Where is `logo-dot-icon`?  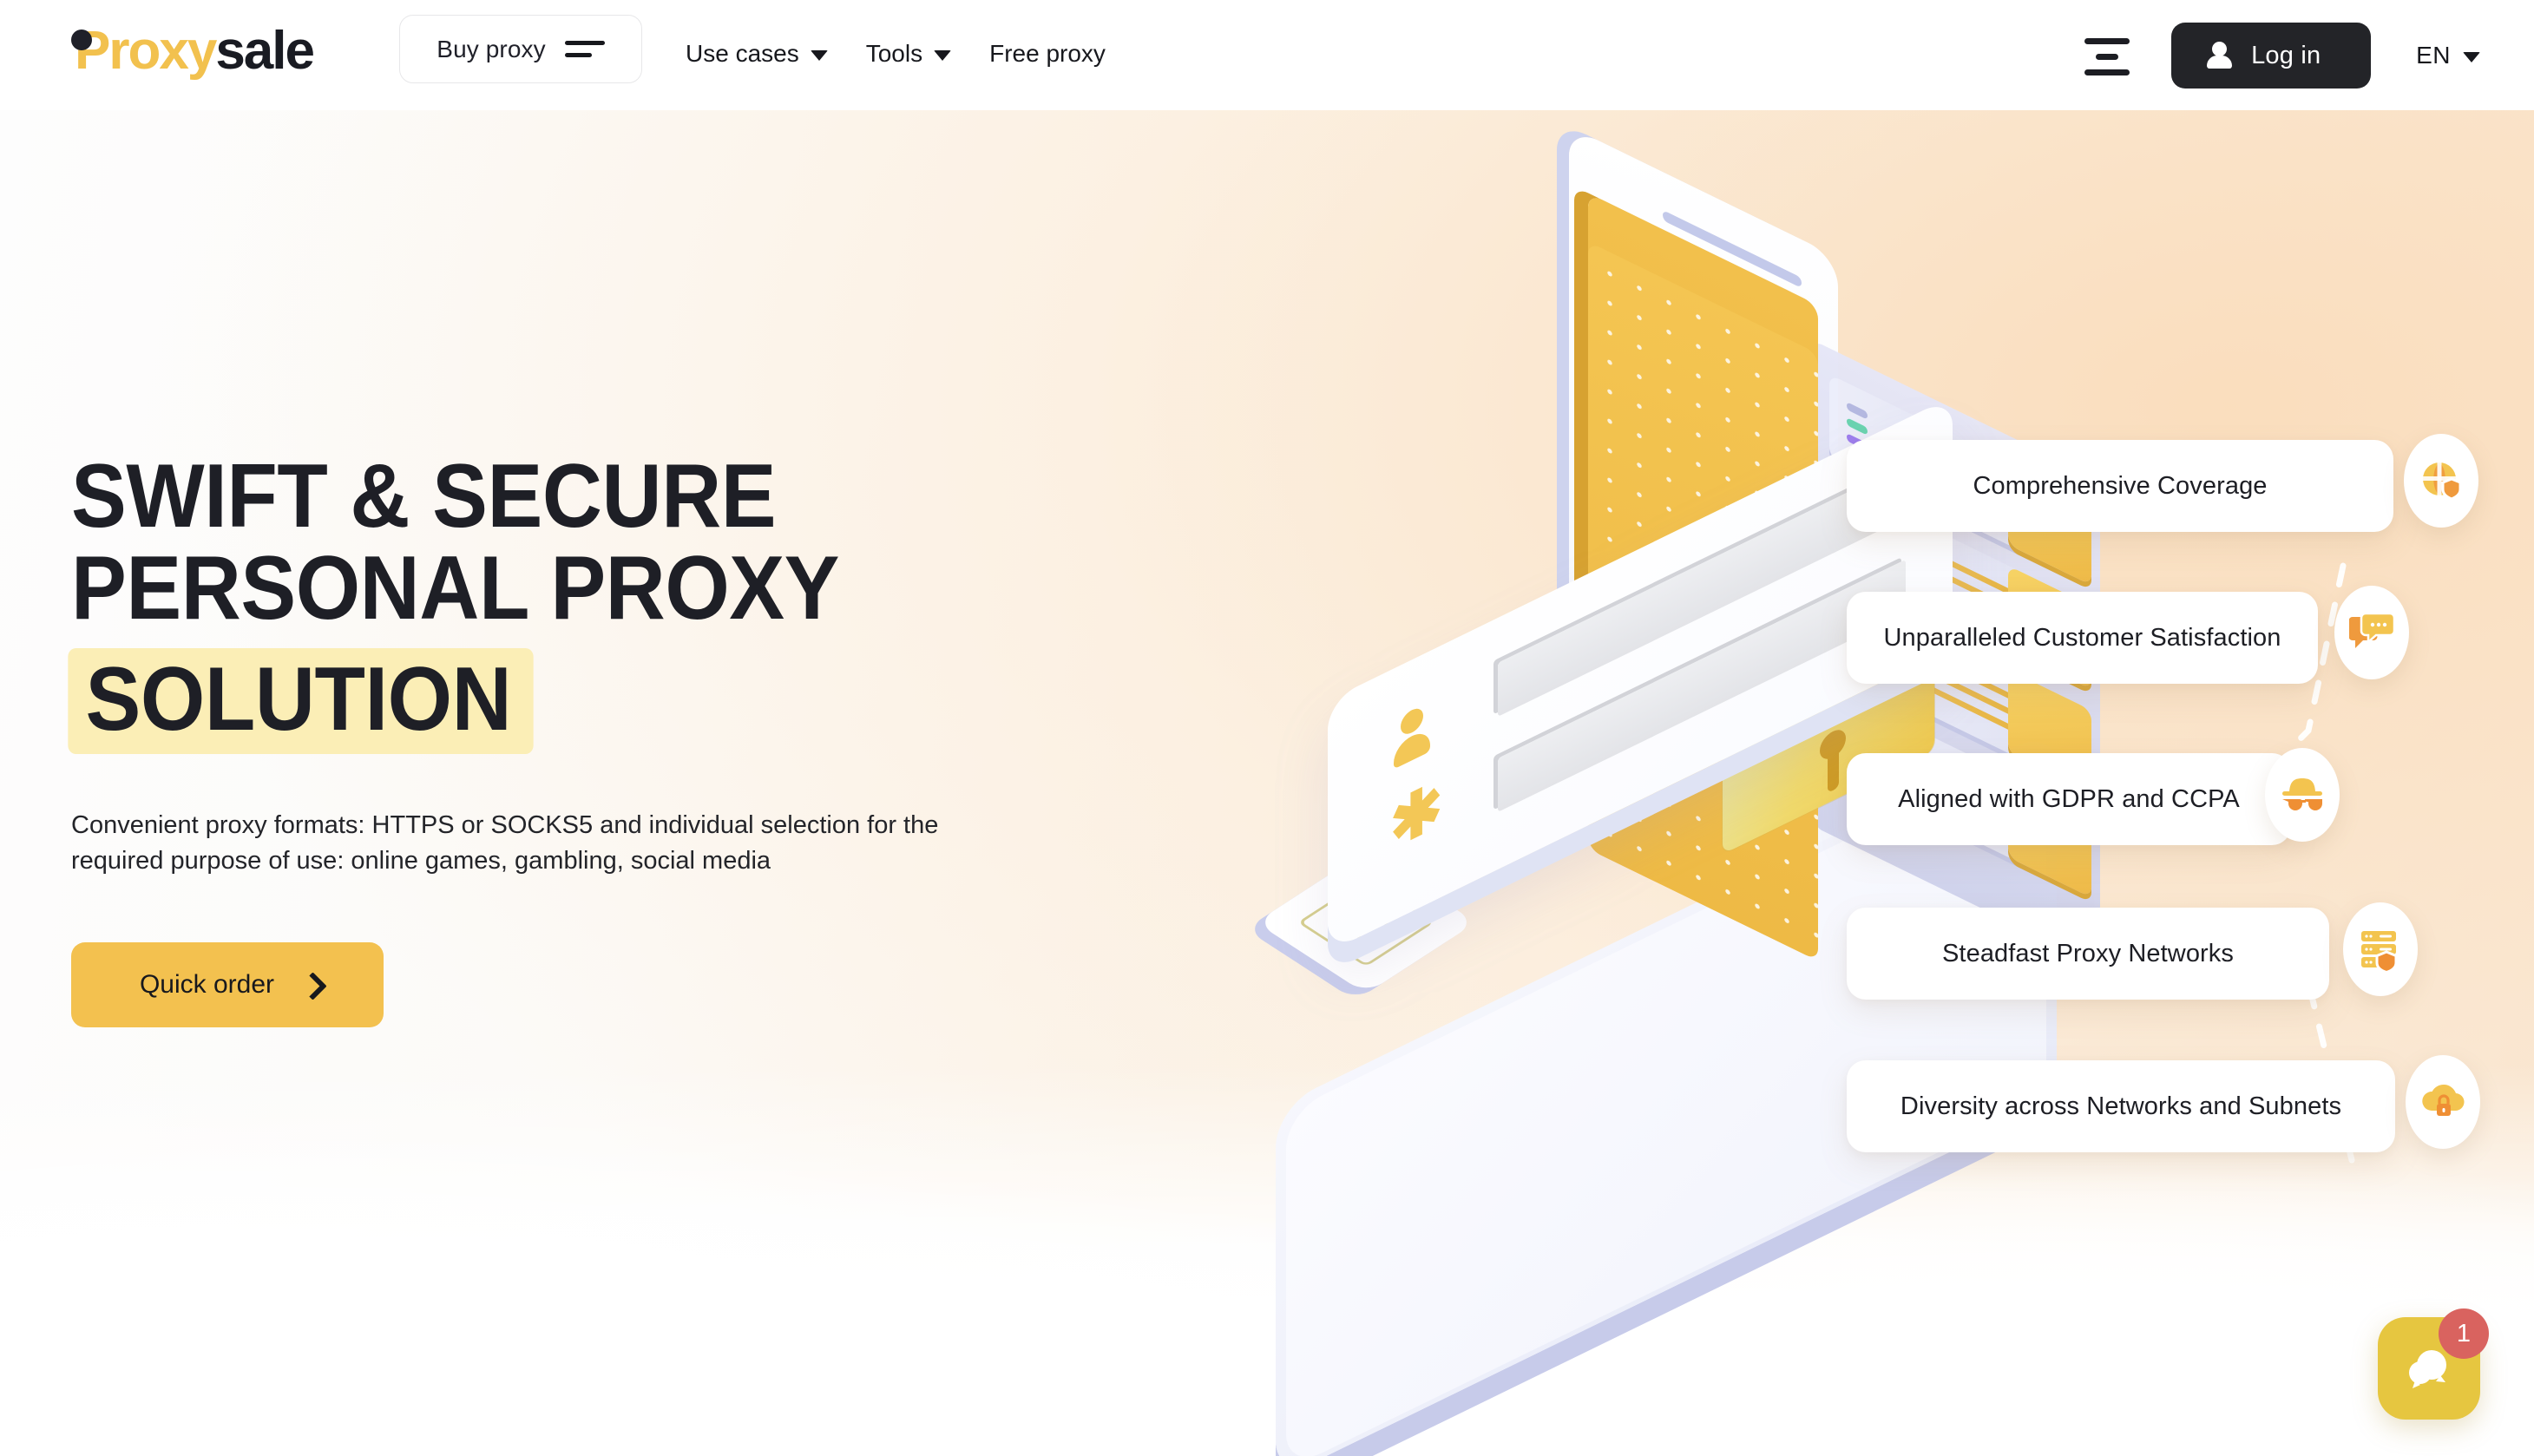 logo-dot-icon is located at coordinates (81, 40).